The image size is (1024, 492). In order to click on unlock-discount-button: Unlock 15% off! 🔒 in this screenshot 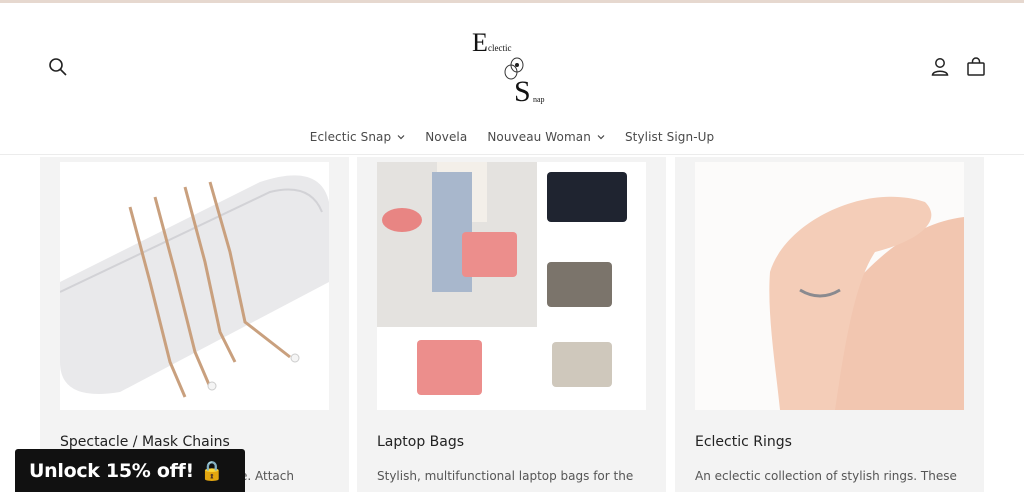, I will do `click(130, 470)`.